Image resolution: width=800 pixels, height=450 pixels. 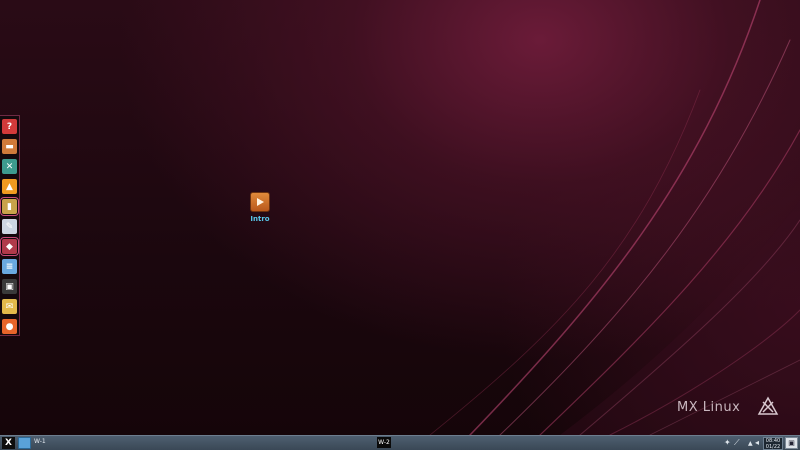 What do you see at coordinates (9, 206) in the screenshot?
I see `file-manager-icon: ▮` at bounding box center [9, 206].